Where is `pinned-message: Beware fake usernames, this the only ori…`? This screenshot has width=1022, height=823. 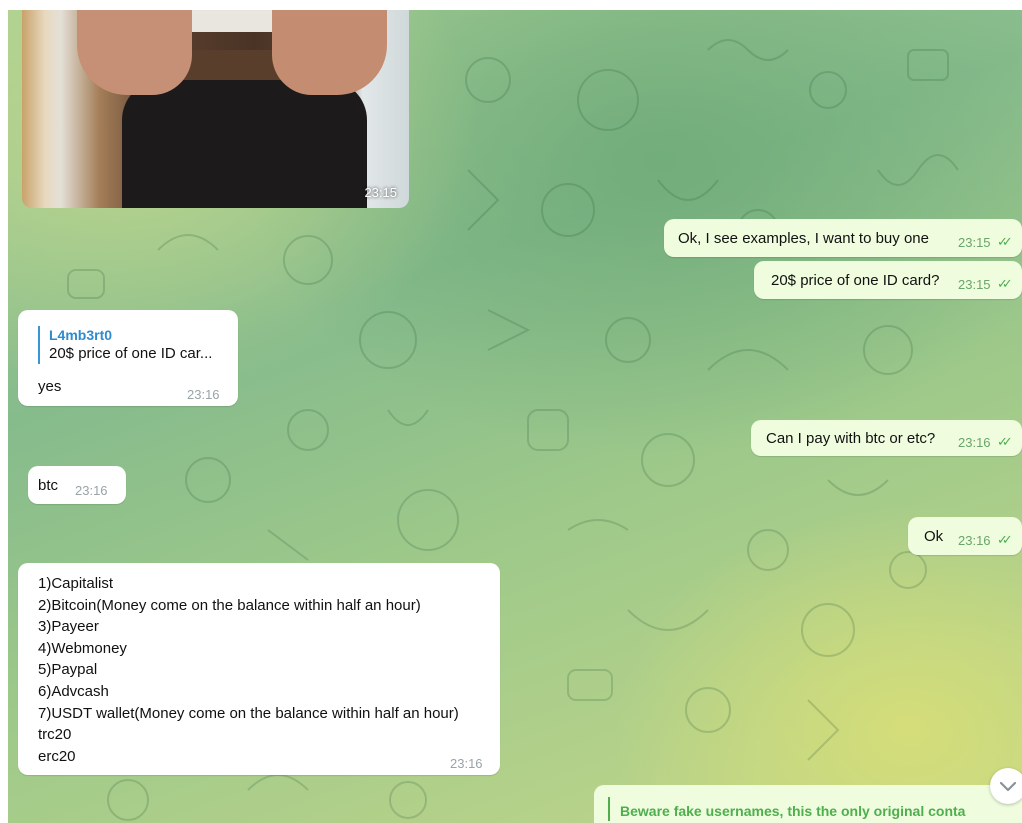 pinned-message: Beware fake usernames, this the only ori… is located at coordinates (808, 804).